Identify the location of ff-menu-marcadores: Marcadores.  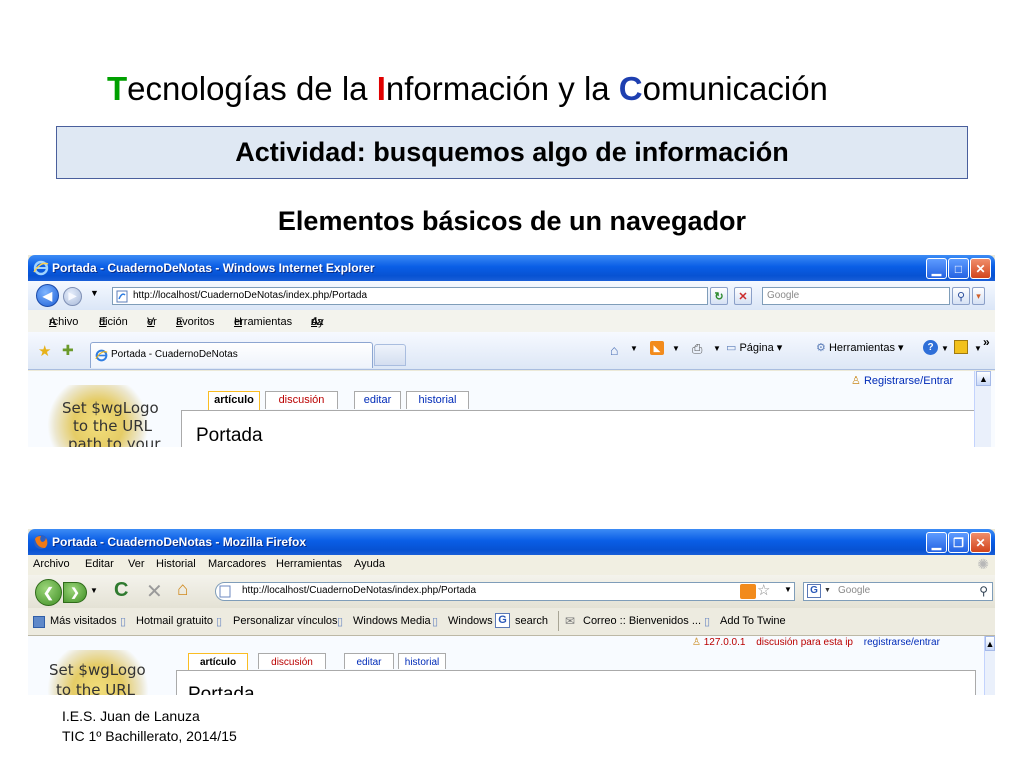
(237, 564).